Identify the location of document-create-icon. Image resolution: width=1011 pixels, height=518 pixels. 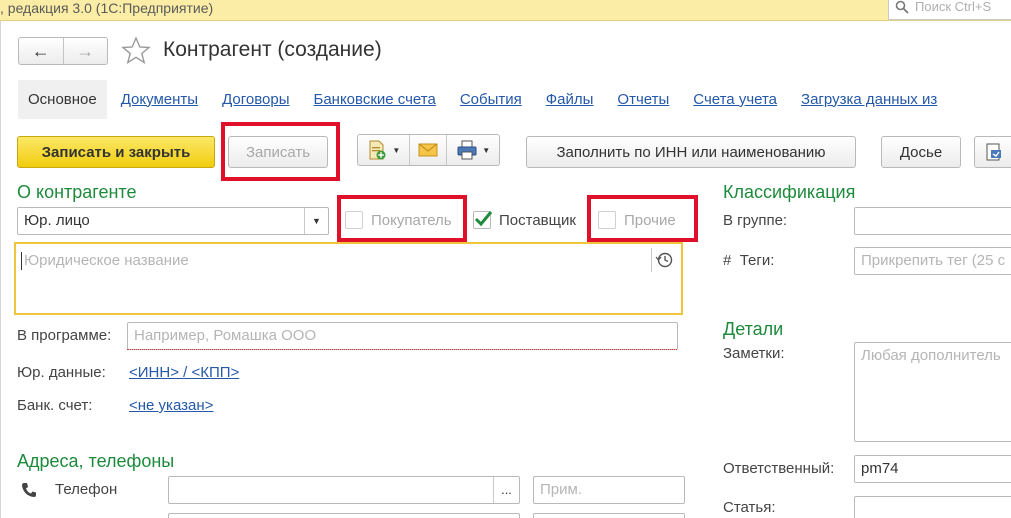
(377, 150).